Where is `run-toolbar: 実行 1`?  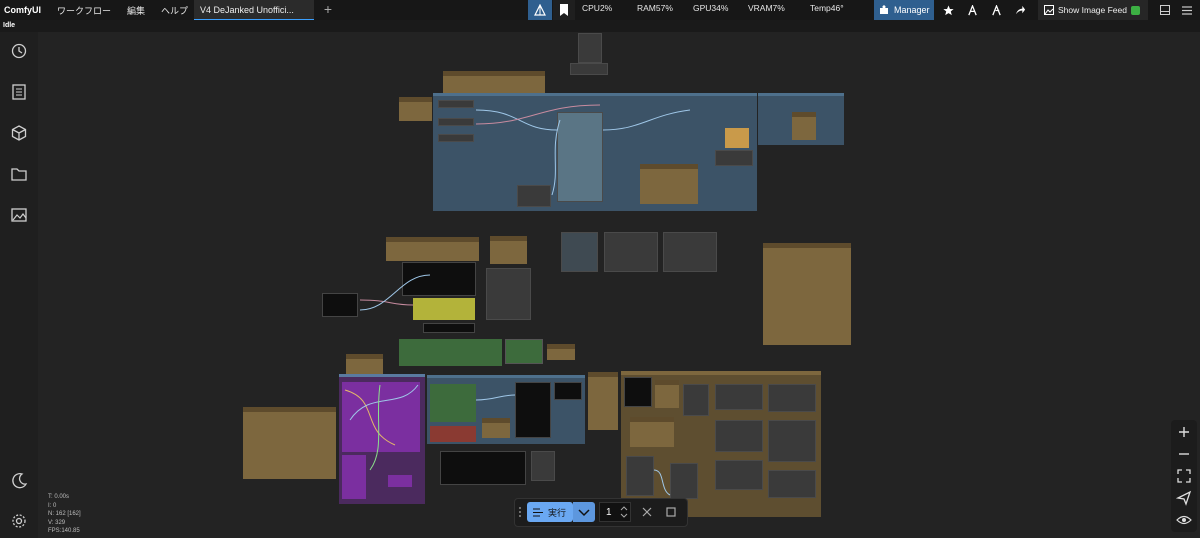
run-toolbar: 実行 1 is located at coordinates (601, 512).